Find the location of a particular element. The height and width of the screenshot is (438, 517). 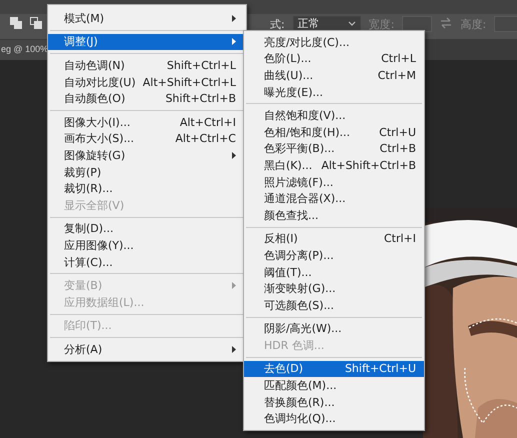

menu-item: 画布大小(S)... Alt+Ctrl+C is located at coordinates (147, 139).